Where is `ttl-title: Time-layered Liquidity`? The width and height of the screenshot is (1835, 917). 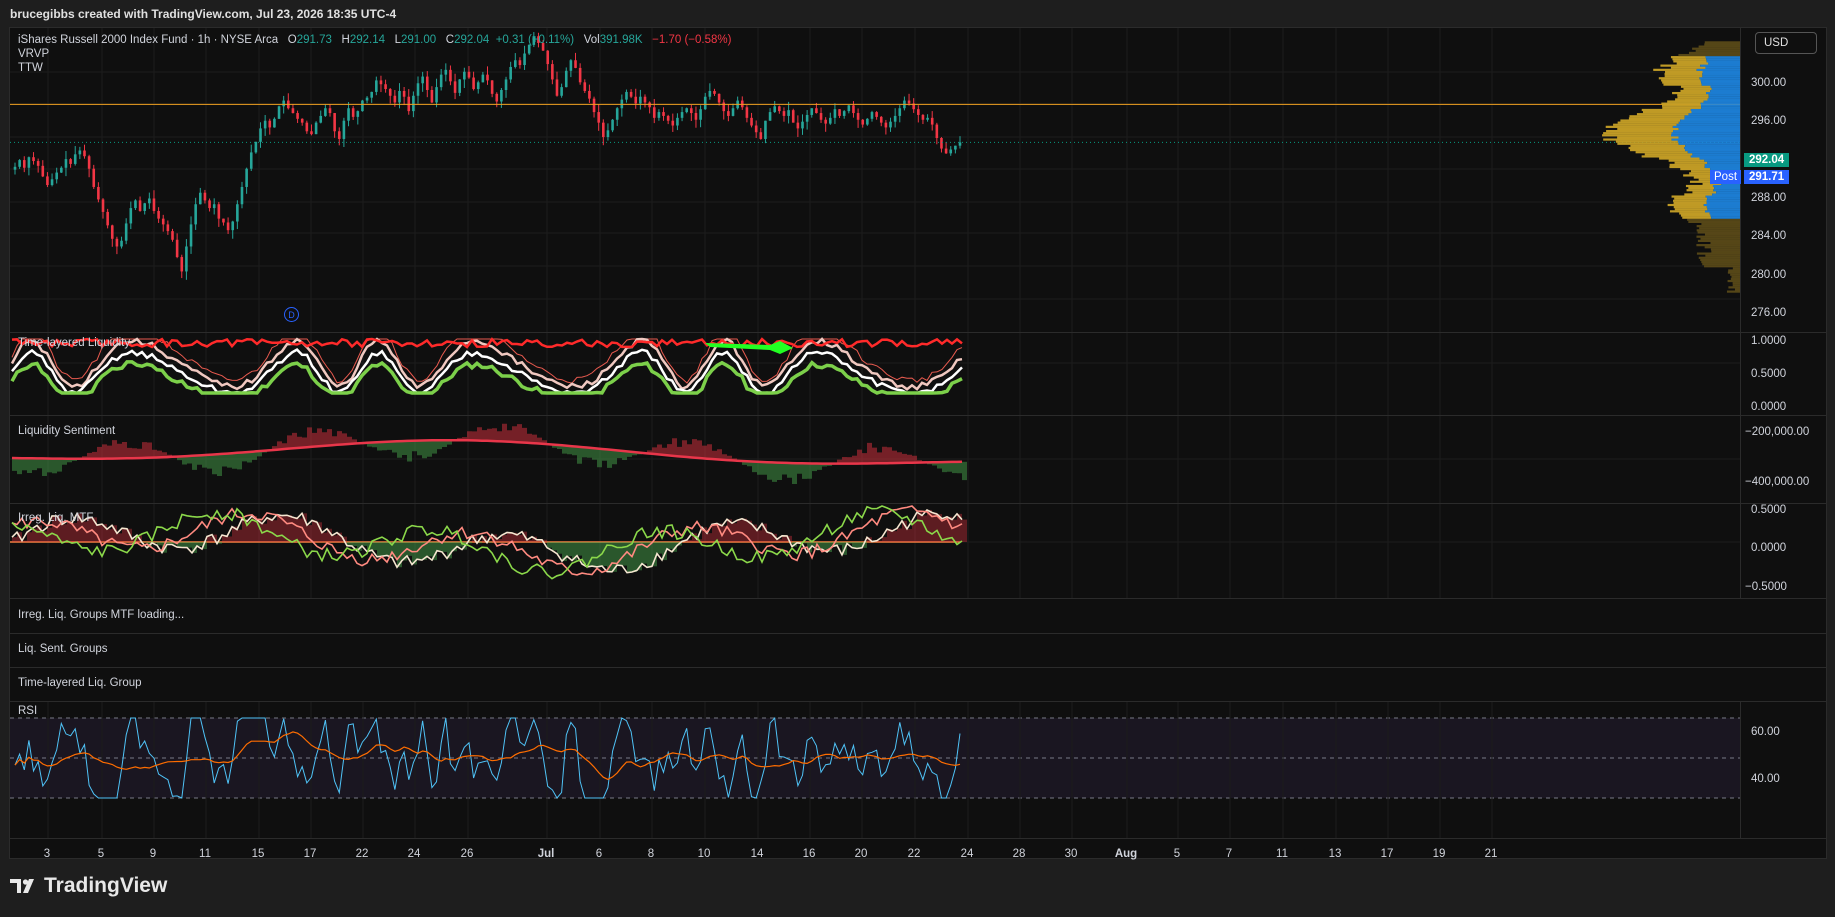
ttl-title: Time-layered Liquidity is located at coordinates (74, 343).